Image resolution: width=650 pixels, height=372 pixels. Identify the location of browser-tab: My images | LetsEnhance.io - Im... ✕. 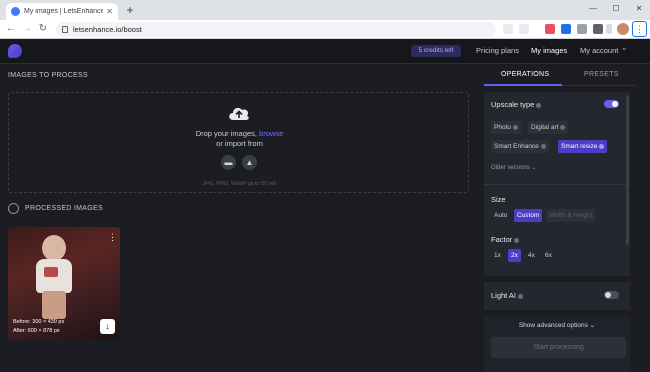
(62, 11).